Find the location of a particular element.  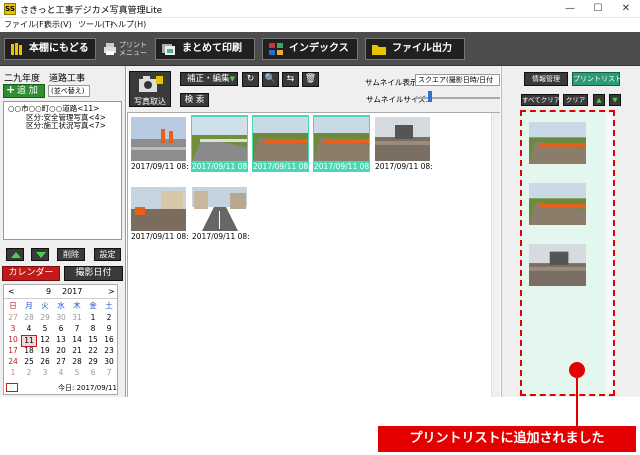

arrow-down-icon is located at coordinates (41, 255).